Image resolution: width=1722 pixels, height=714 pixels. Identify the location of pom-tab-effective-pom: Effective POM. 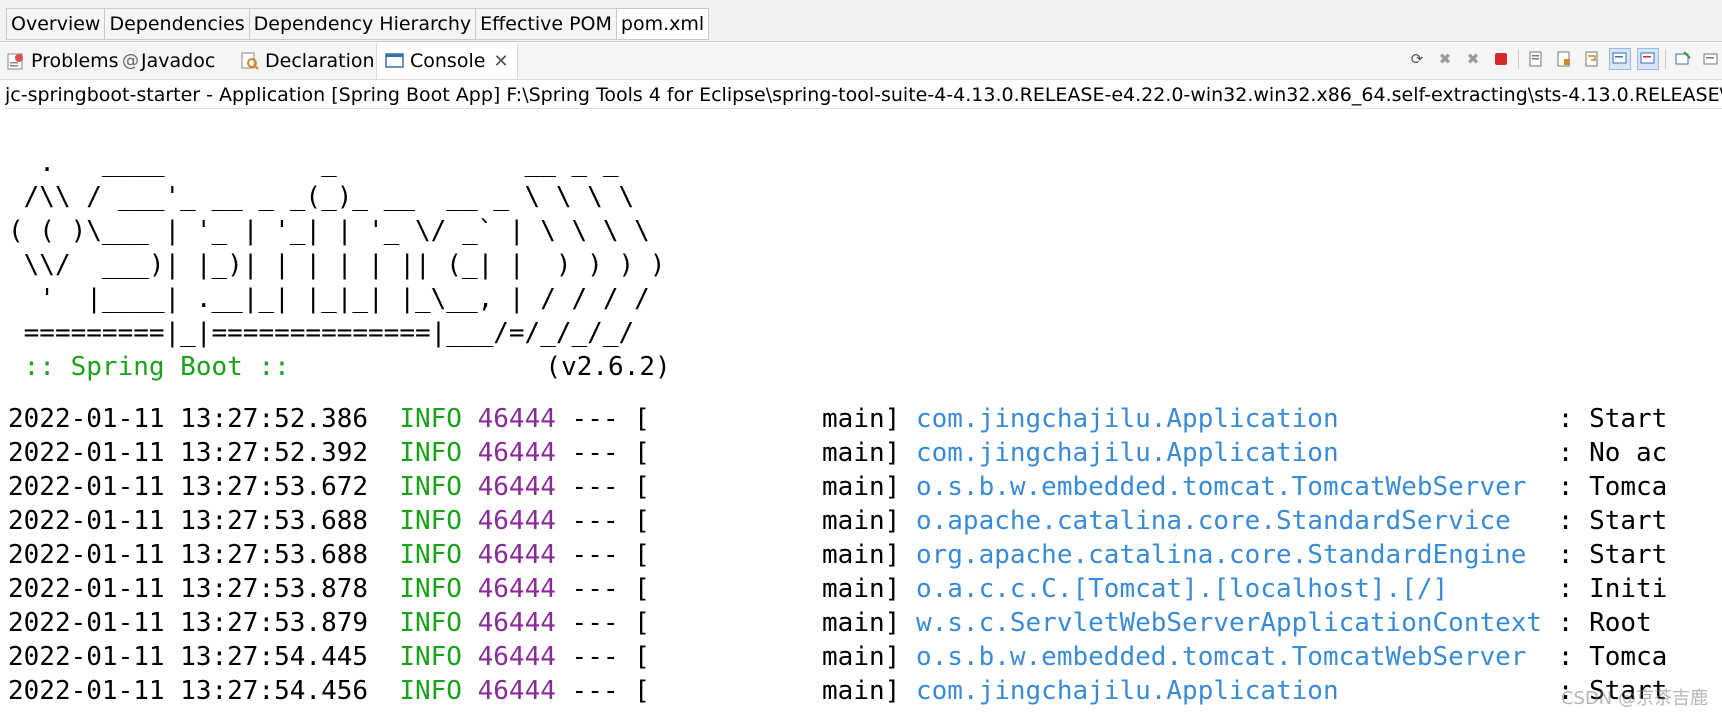
(545, 24).